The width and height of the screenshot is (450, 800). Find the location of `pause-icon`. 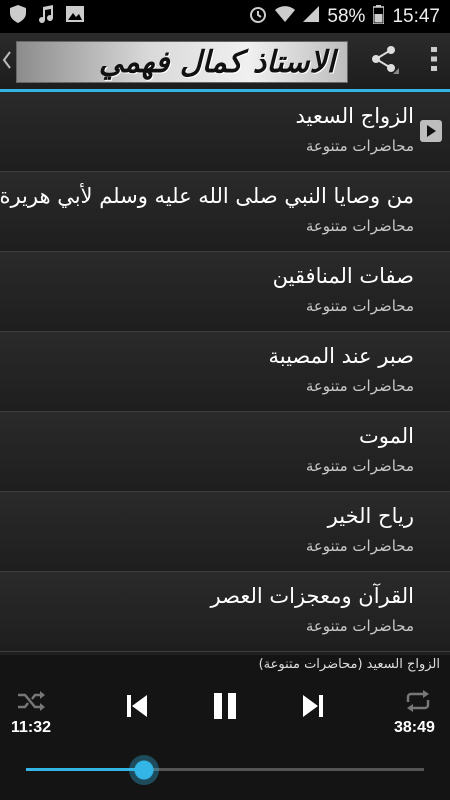

pause-icon is located at coordinates (225, 708).